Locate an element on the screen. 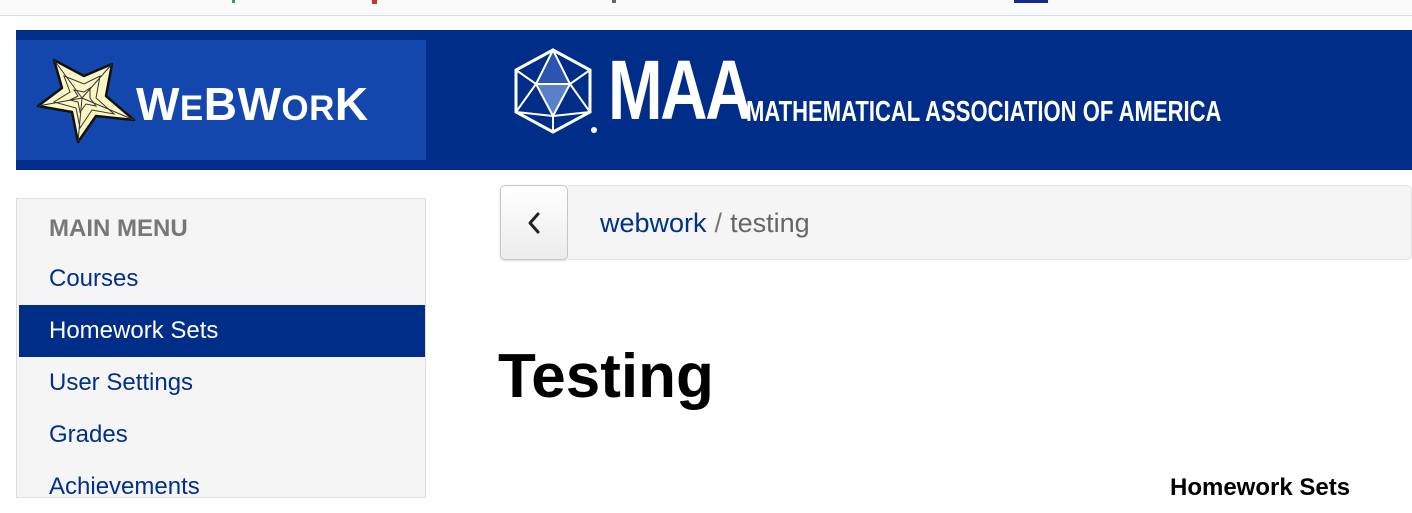 The width and height of the screenshot is (1412, 513). svg-text: WEBWORK is located at coordinates (252, 104).